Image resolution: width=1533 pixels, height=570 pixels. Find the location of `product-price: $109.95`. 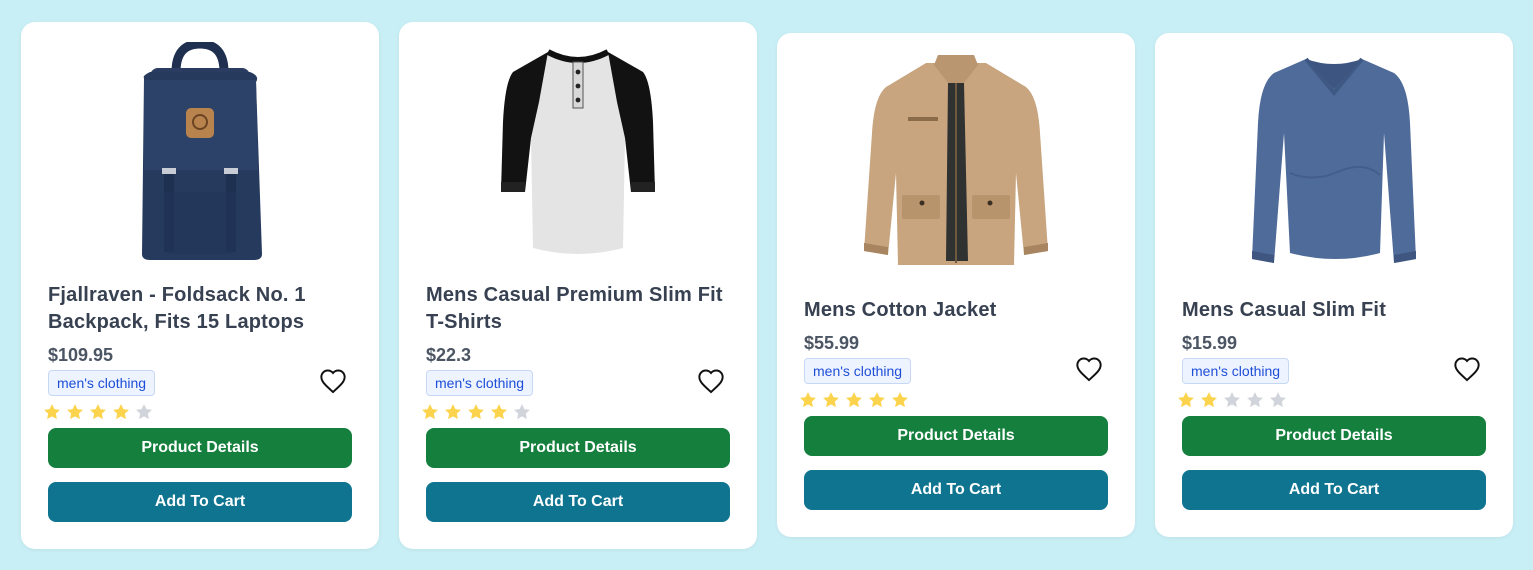

product-price: $109.95 is located at coordinates (81, 354).